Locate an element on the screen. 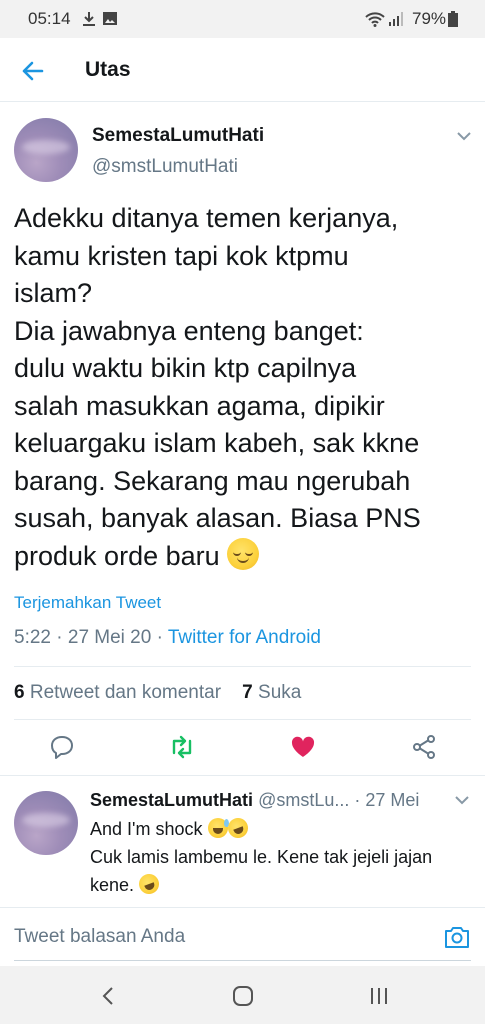 The image size is (485, 1024). reply-input: Tweet balasan Anda is located at coordinates (99, 937).